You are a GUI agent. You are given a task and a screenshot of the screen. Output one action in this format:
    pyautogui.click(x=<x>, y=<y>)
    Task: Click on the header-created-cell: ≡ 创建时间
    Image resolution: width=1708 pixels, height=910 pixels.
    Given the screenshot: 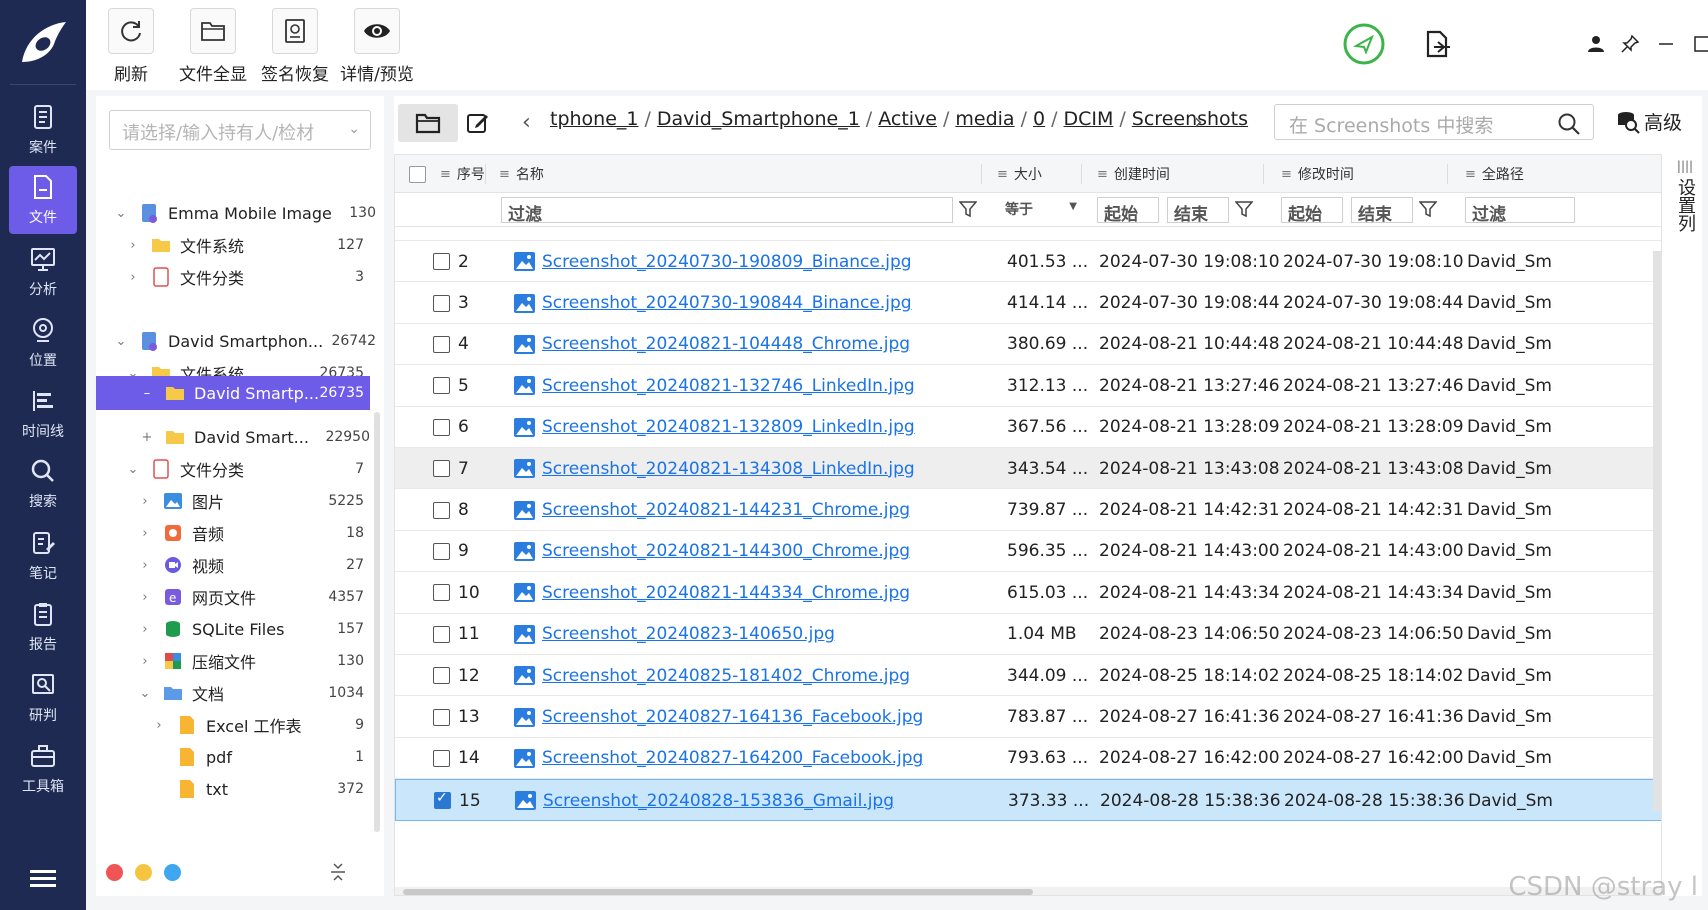 What is the action you would take?
    pyautogui.click(x=1133, y=174)
    